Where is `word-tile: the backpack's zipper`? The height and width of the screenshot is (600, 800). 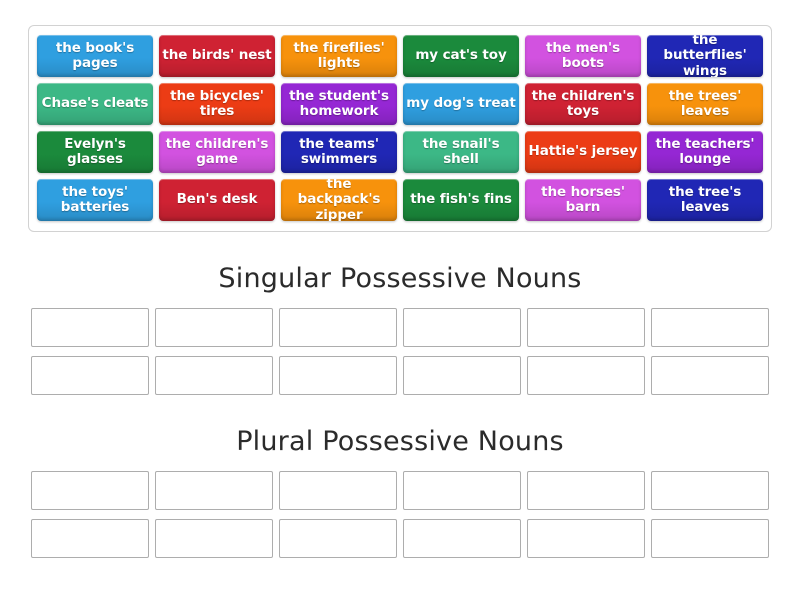
word-tile: the backpack's zipper is located at coordinates (339, 200).